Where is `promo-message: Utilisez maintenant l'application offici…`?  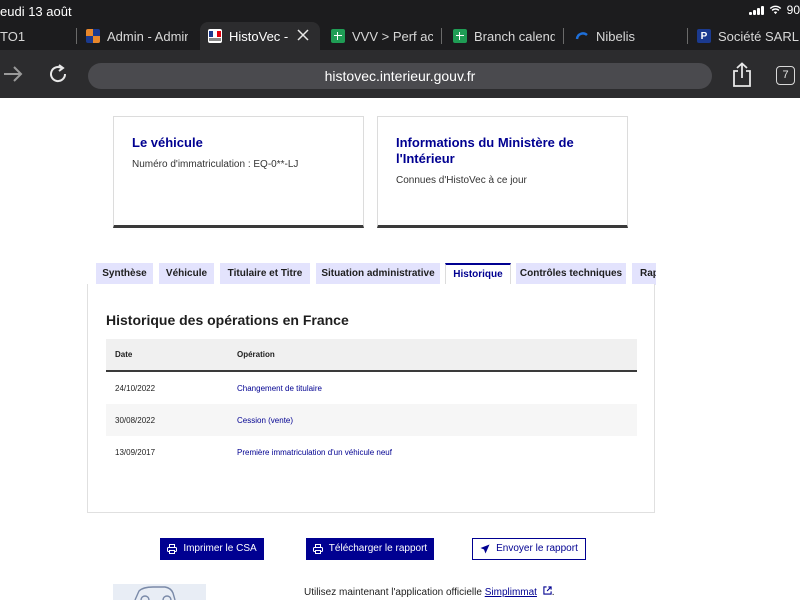
promo-message: Utilisez maintenant l'application offici… is located at coordinates (429, 592).